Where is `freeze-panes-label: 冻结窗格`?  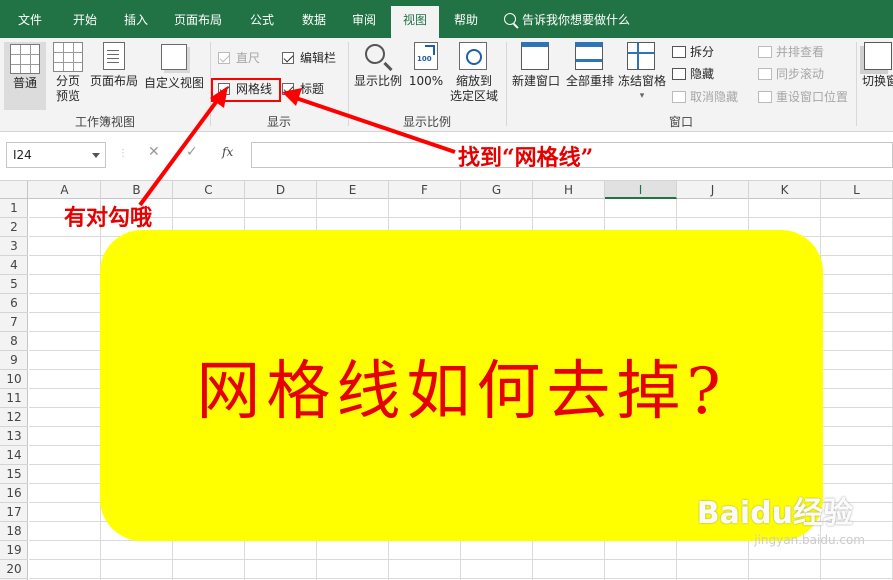 freeze-panes-label: 冻结窗格 is located at coordinates (641, 81).